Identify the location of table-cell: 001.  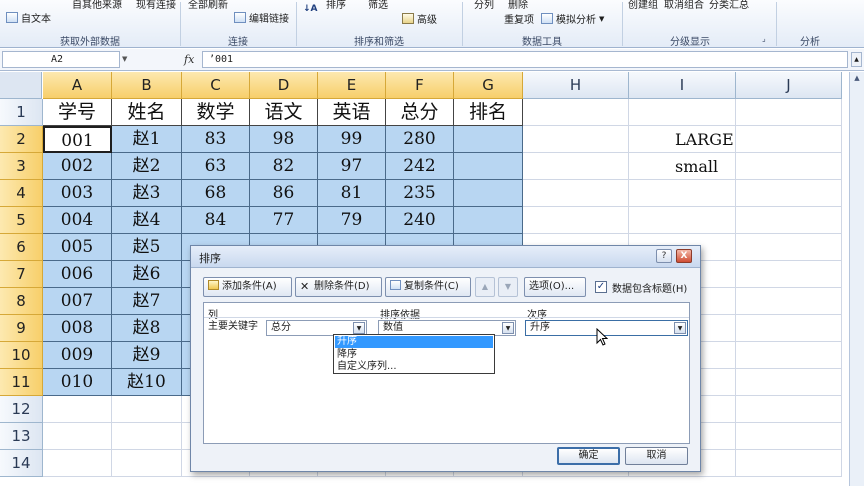
(77, 139).